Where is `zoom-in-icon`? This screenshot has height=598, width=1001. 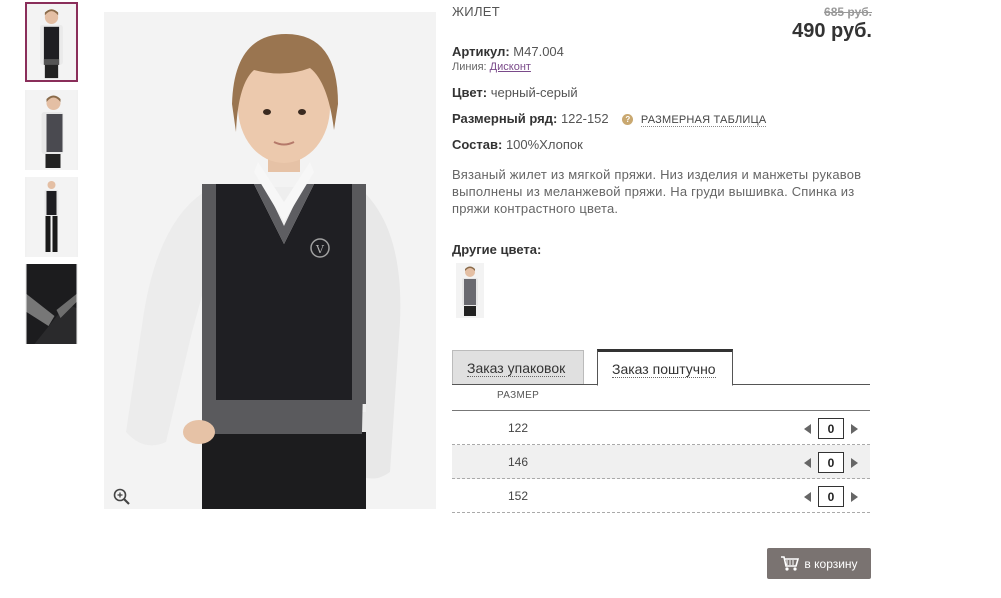
zoom-in-icon is located at coordinates (122, 497).